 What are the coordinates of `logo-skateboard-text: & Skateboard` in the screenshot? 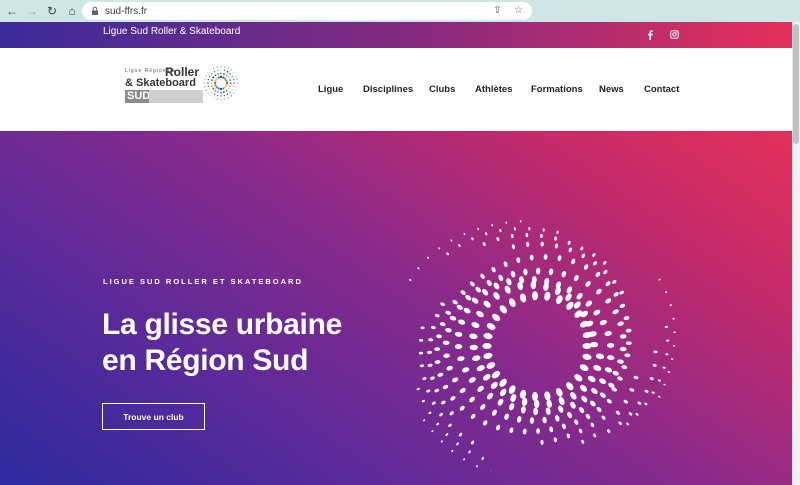 It's located at (160, 83).